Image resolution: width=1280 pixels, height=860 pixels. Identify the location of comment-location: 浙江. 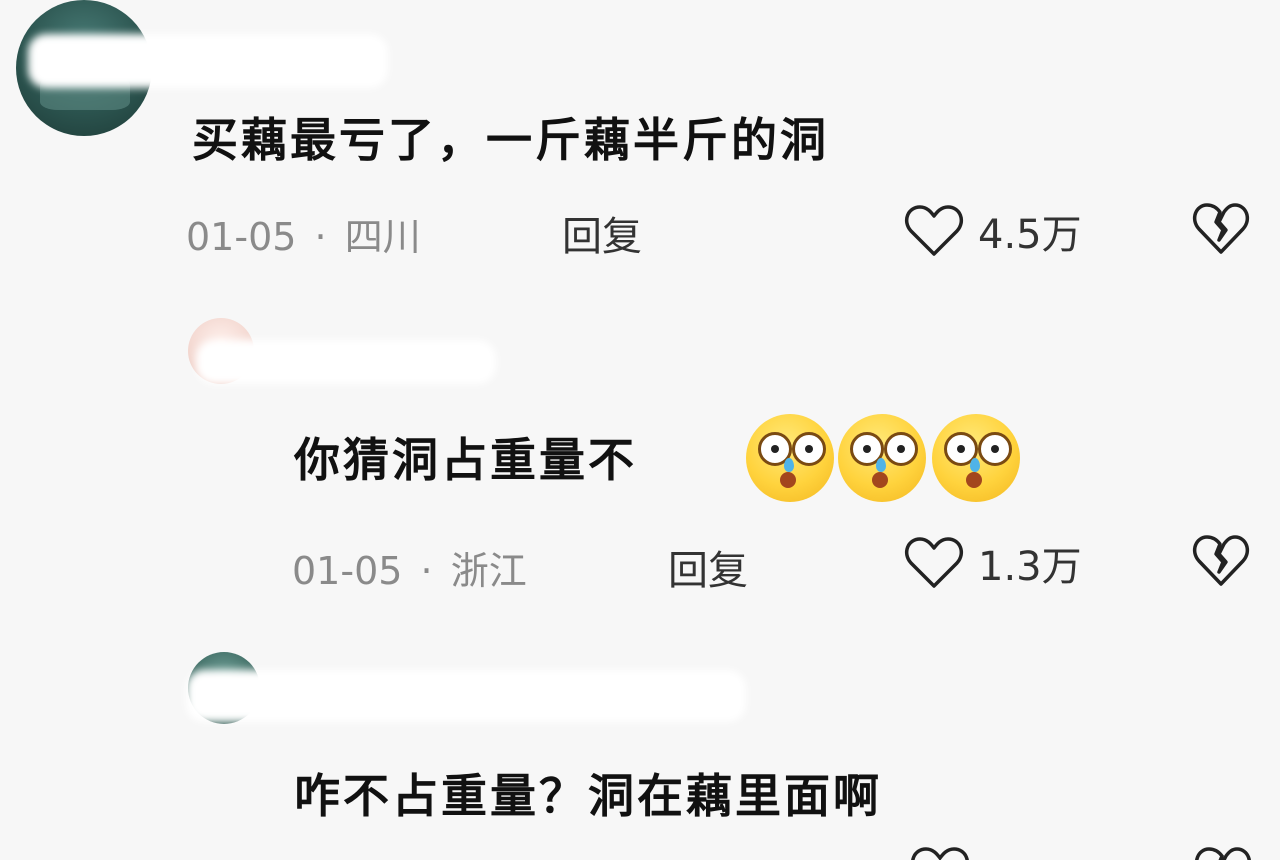
(488, 571).